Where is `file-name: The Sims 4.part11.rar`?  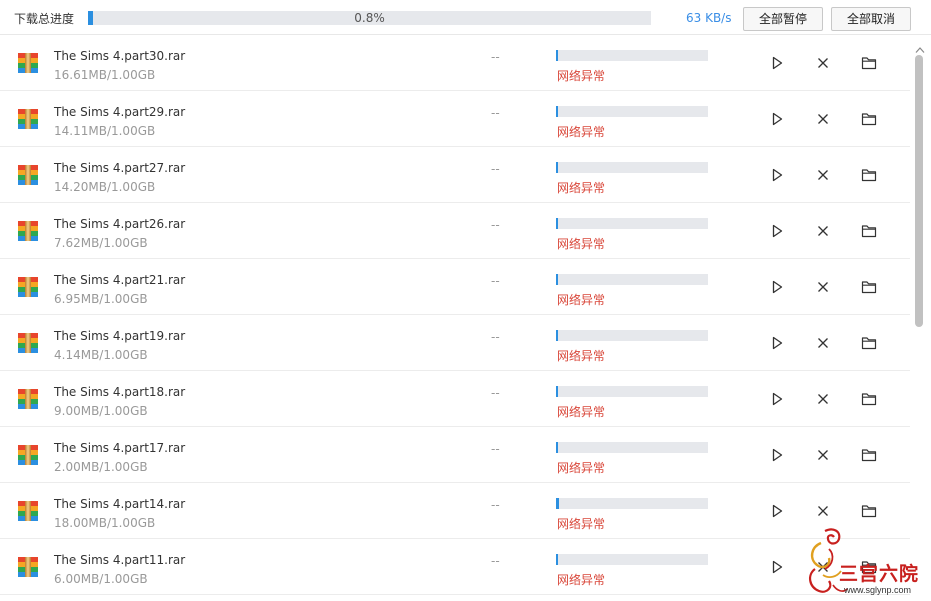 file-name: The Sims 4.part11.rar is located at coordinates (120, 560).